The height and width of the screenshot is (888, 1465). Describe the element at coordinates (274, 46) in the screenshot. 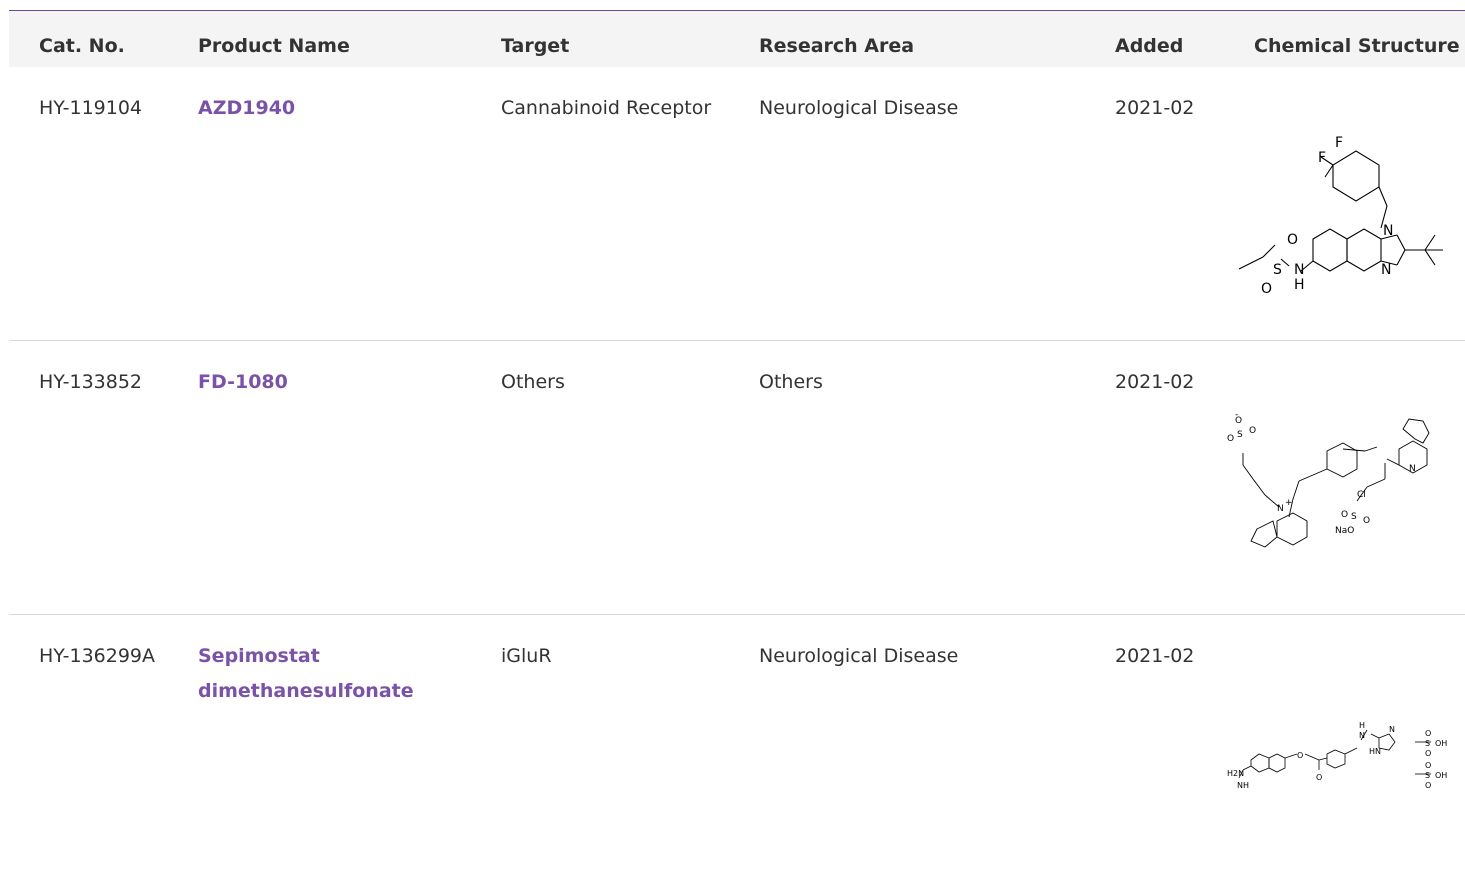

I see `header-product-name: Product Name` at that location.